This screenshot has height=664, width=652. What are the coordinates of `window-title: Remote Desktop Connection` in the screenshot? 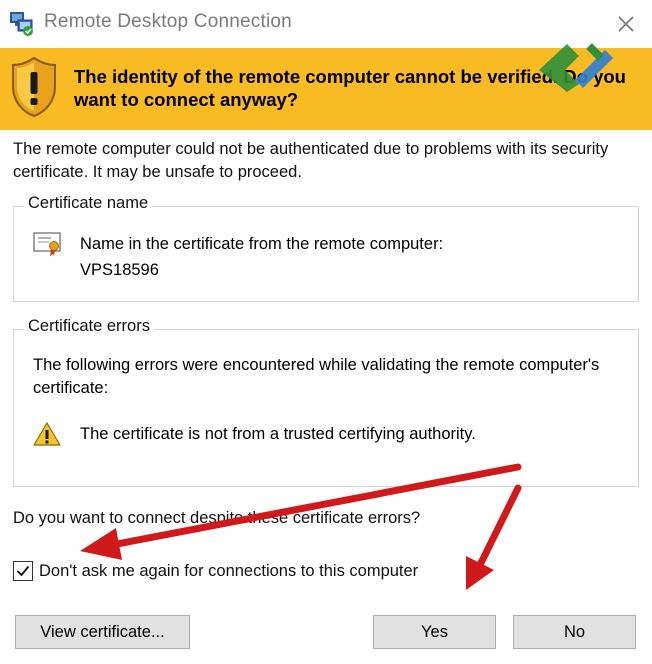 It's located at (168, 21).